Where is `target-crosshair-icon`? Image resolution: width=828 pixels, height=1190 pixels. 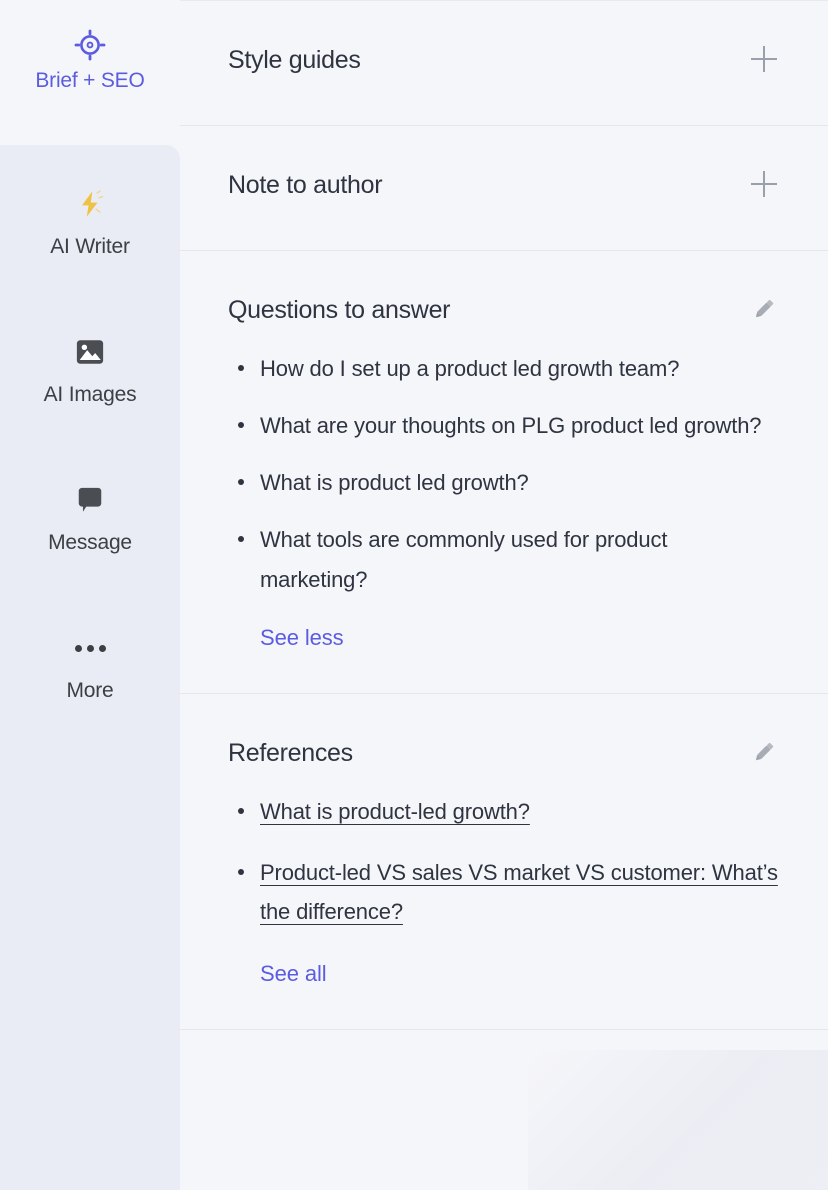 target-crosshair-icon is located at coordinates (90, 45).